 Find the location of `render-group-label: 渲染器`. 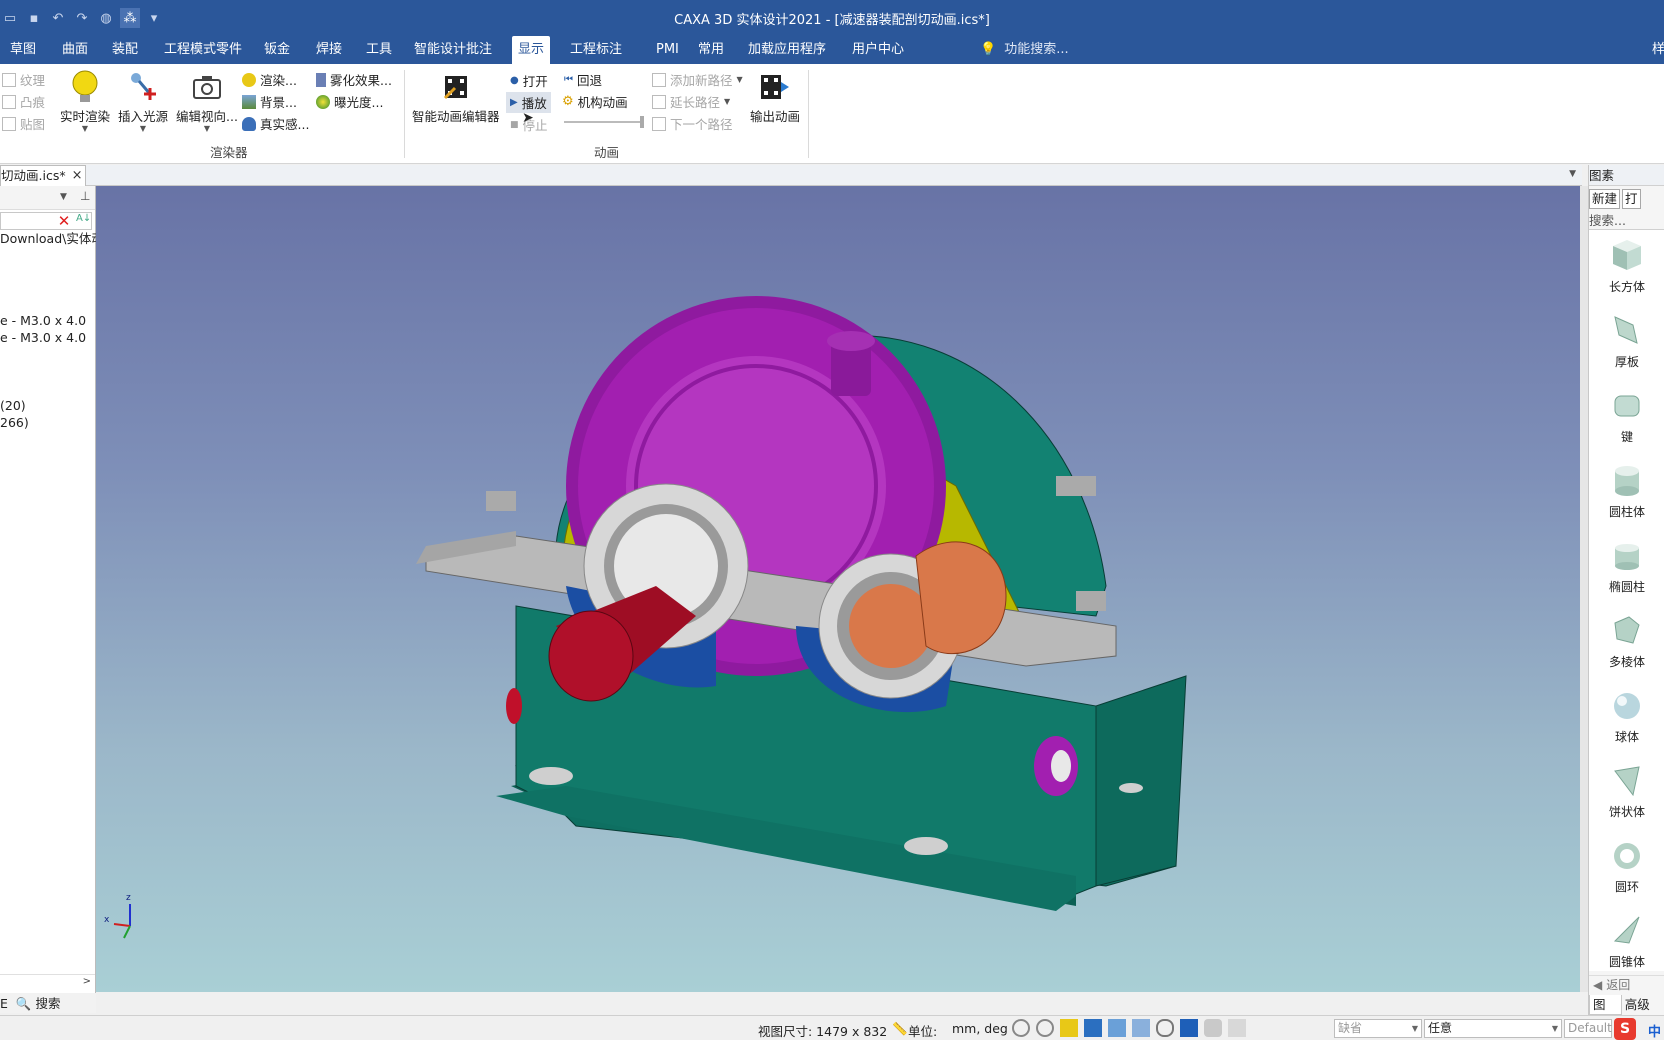

render-group-label: 渲染器 is located at coordinates (229, 152).